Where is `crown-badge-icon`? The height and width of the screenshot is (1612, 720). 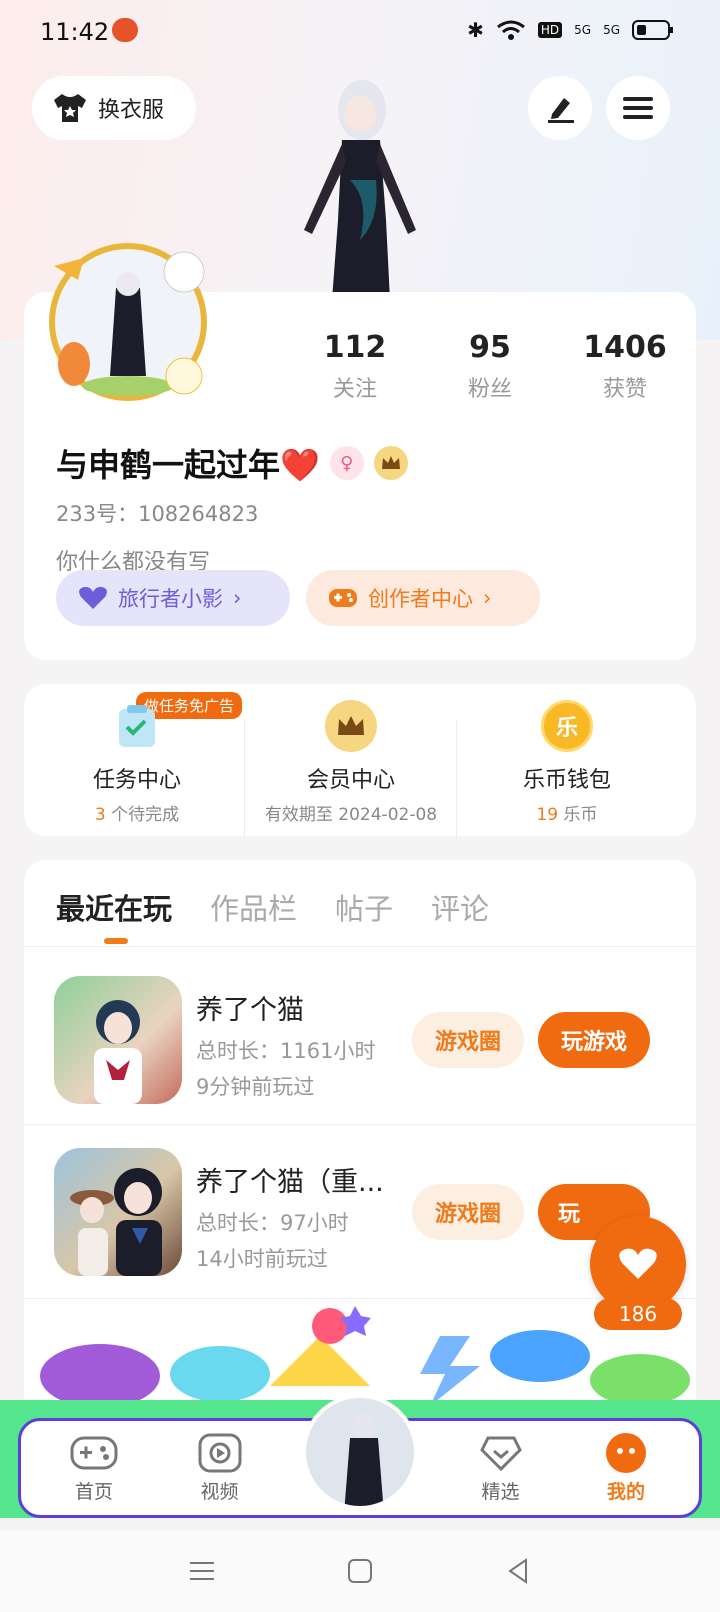 crown-badge-icon is located at coordinates (390, 463).